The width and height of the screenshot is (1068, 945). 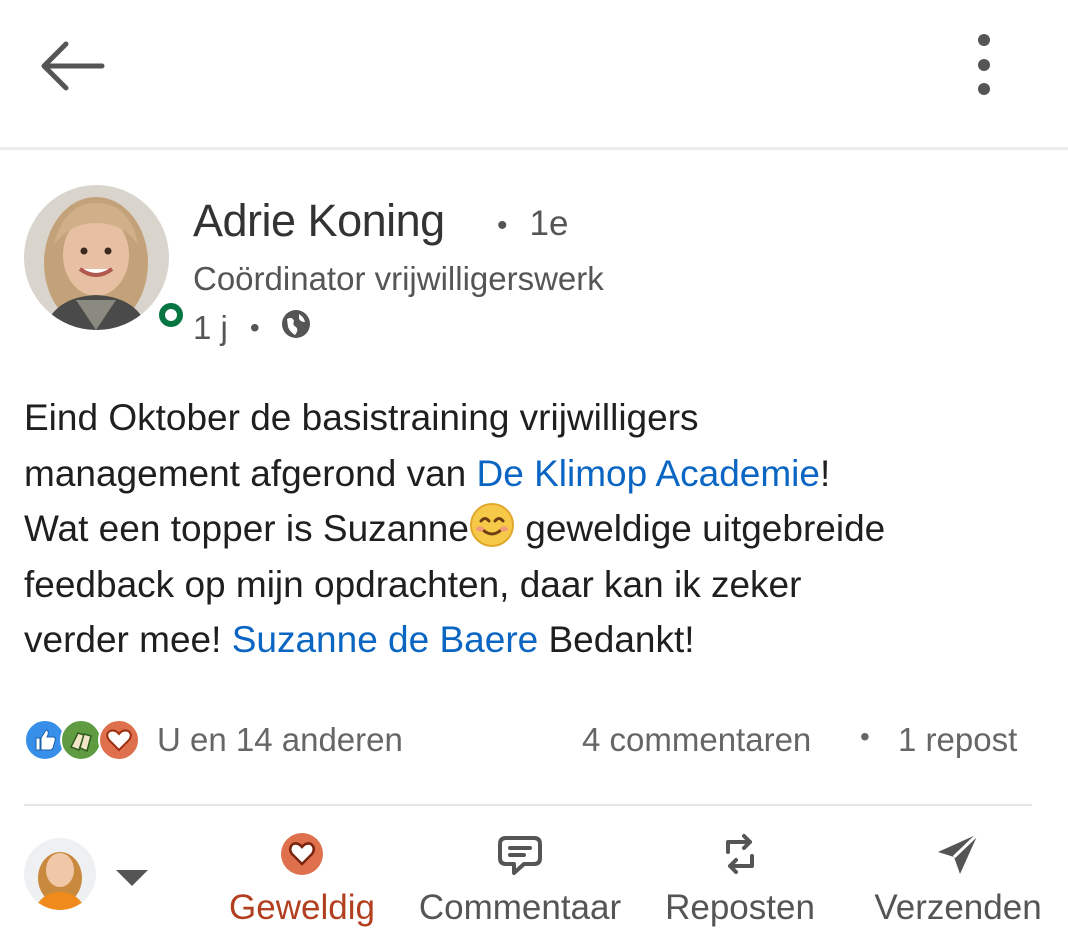 I want to click on author-avatar, so click(x=106, y=258).